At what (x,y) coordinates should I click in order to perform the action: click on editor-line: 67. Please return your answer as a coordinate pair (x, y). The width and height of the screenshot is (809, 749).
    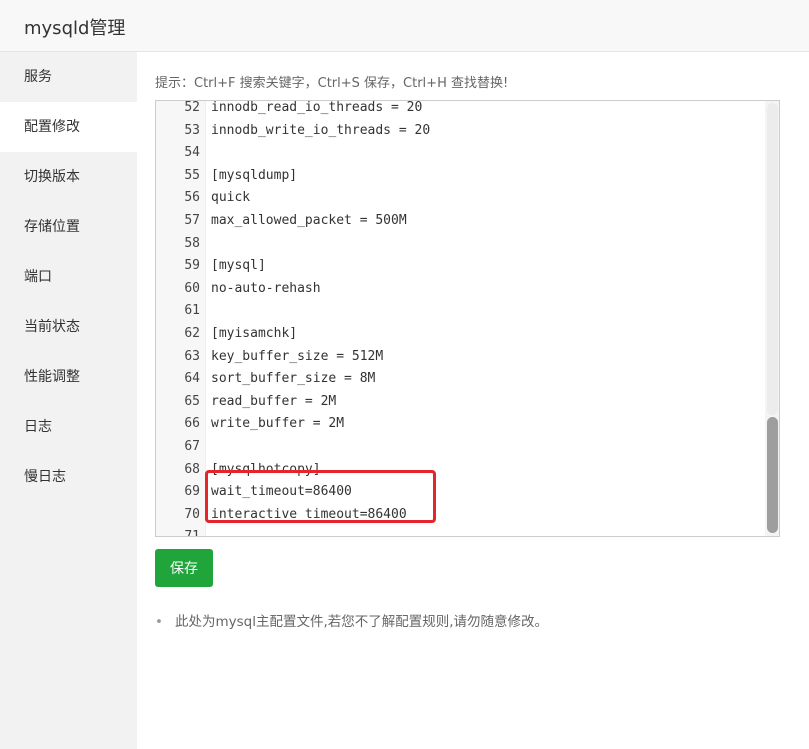
    Looking at the image, I should click on (467, 447).